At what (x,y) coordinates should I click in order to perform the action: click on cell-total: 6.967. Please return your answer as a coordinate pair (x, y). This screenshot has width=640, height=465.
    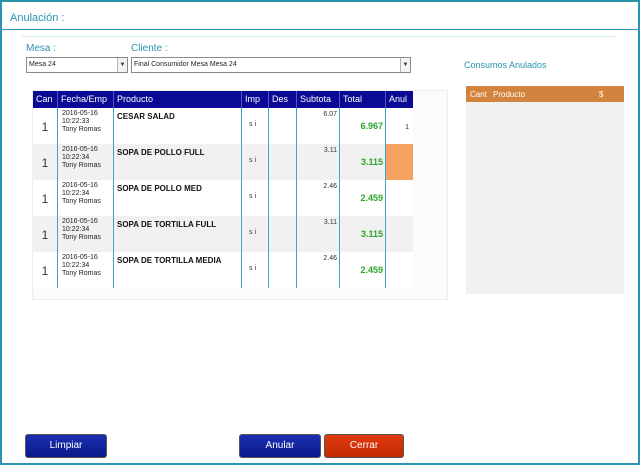
    Looking at the image, I should click on (363, 126).